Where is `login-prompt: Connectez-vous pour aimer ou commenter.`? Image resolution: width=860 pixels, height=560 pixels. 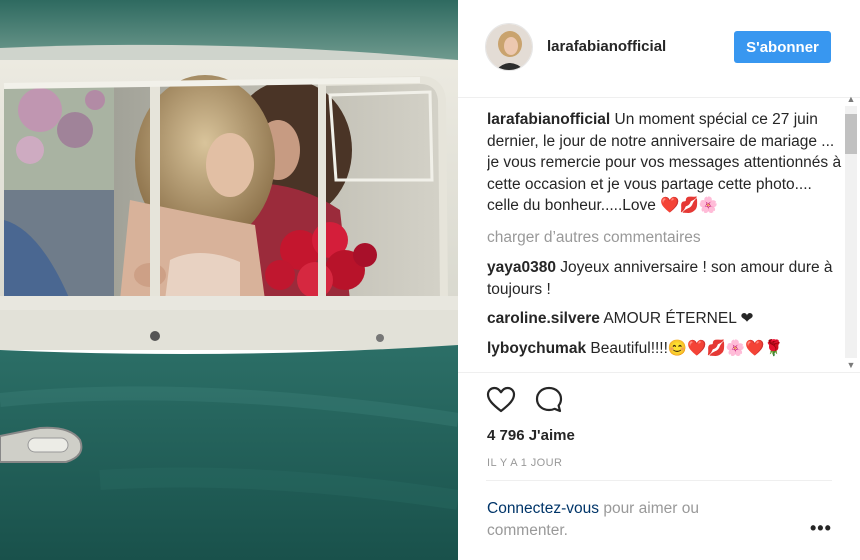 login-prompt: Connectez-vous pour aimer ou commenter. is located at coordinates (612, 520).